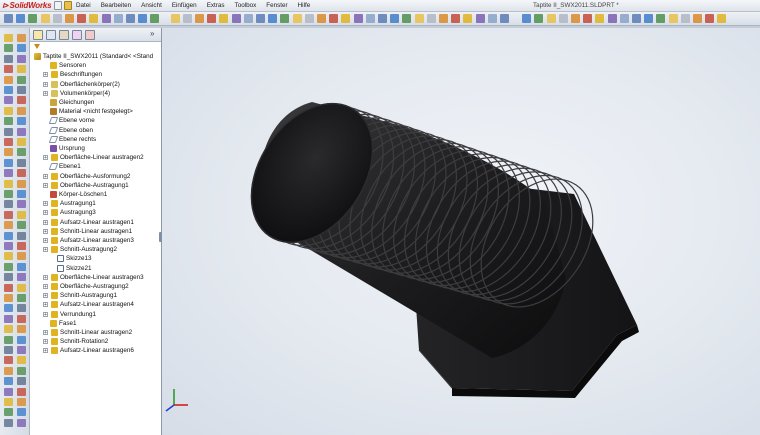  I want to click on tree-item: Oberfläche-Austragung2, so click(86, 286).